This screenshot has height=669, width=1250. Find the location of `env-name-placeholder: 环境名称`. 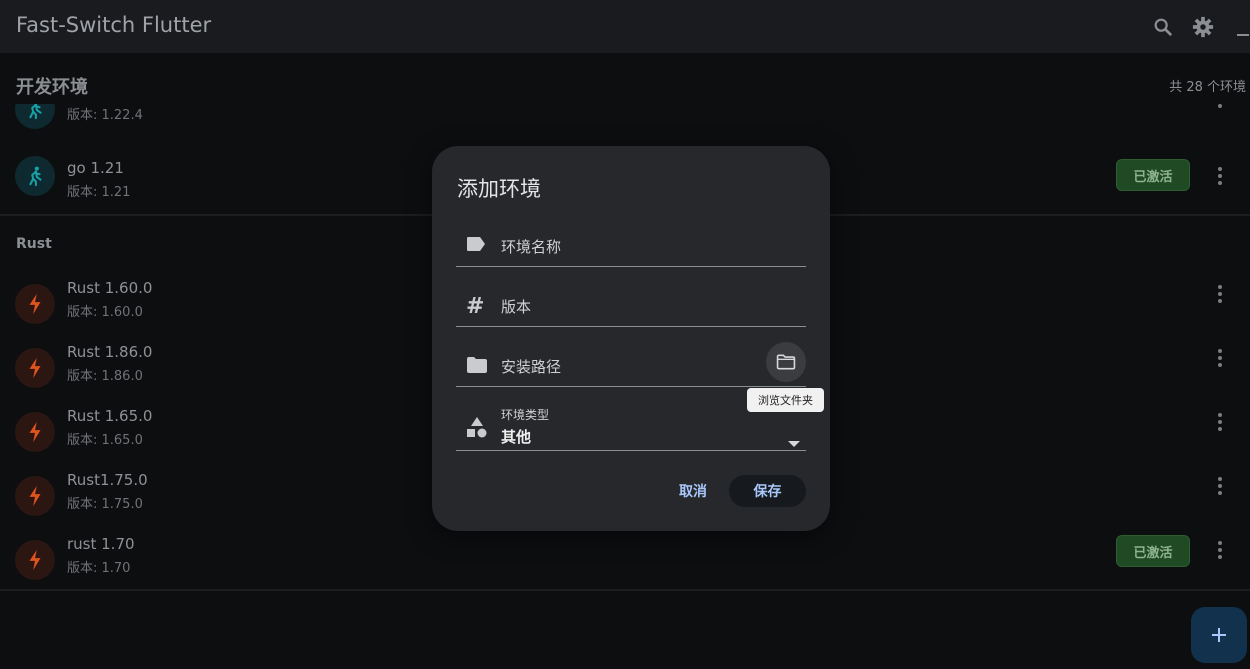

env-name-placeholder: 环境名称 is located at coordinates (531, 247).